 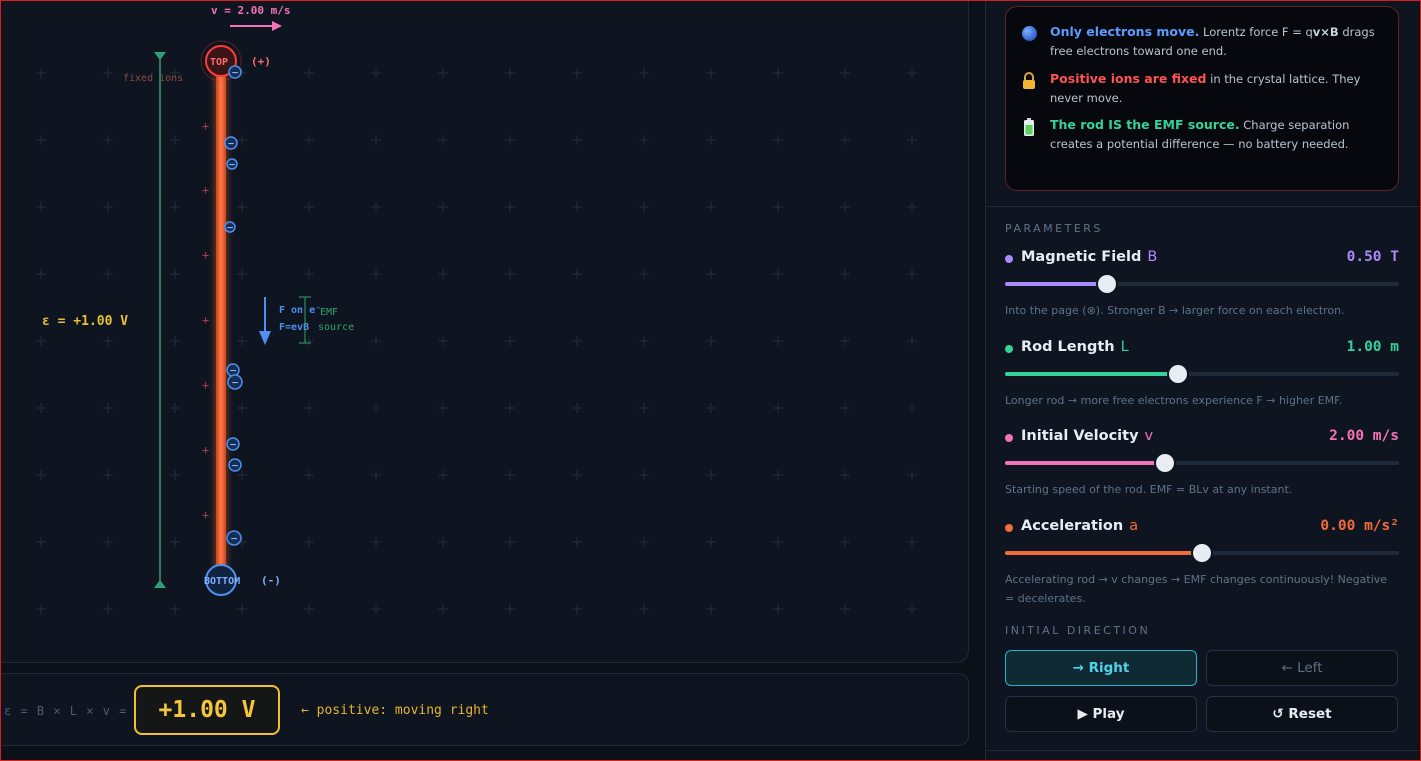 I want to click on emf-direction-note: ← positive: moving right, so click(x=395, y=710).